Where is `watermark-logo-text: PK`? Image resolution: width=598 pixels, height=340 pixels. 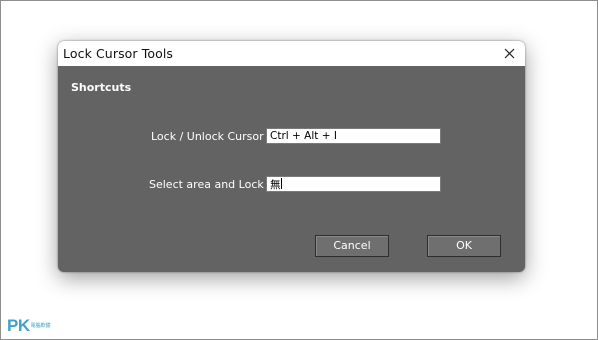
watermark-logo-text: PK is located at coordinates (18, 325).